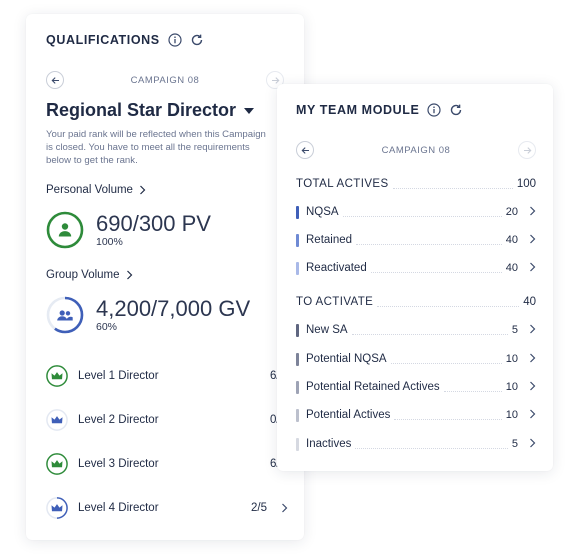 This screenshot has width=588, height=554. Describe the element at coordinates (166, 376) in the screenshot. I see `level-row: Level 1 Director 6/5` at that location.